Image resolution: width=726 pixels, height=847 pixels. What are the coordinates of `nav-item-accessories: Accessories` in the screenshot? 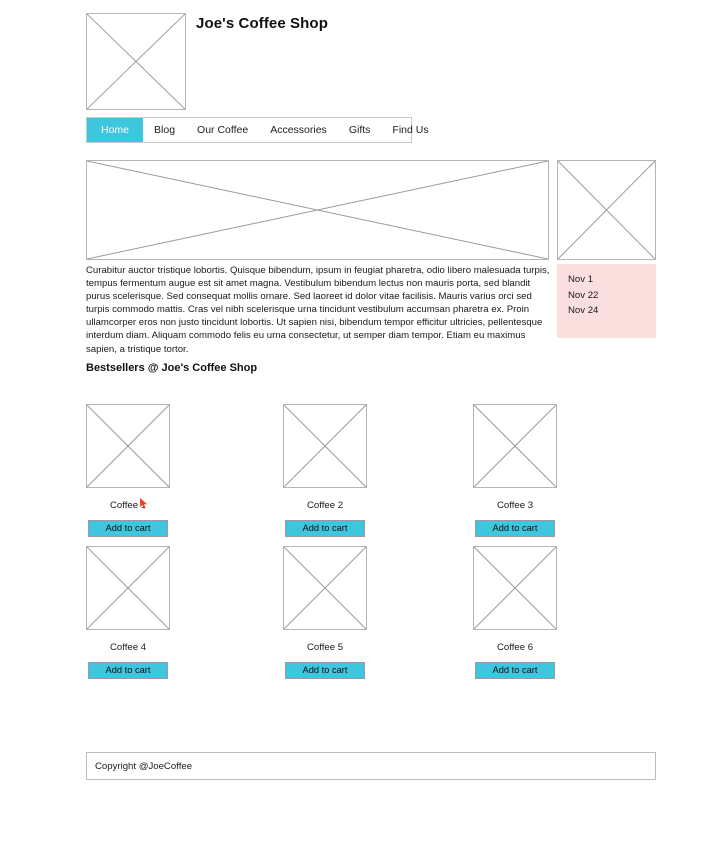 It's located at (298, 130).